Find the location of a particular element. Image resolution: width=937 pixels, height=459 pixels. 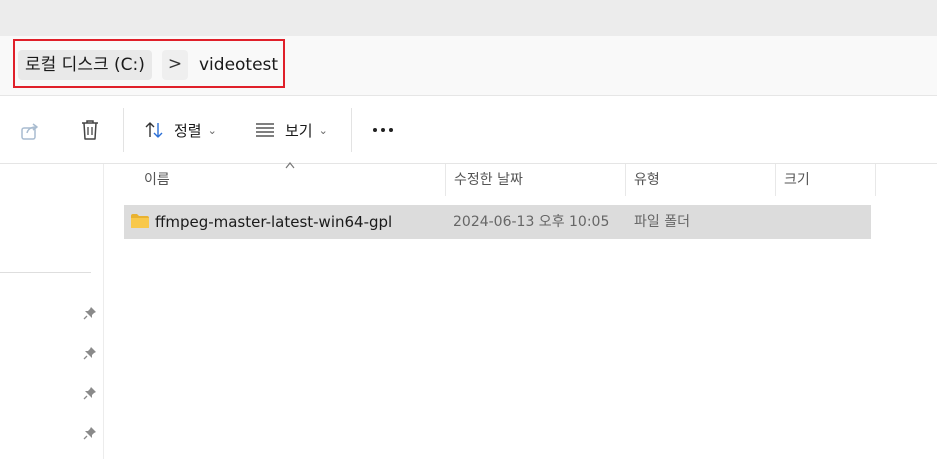

view-label: 보기 is located at coordinates (299, 130).